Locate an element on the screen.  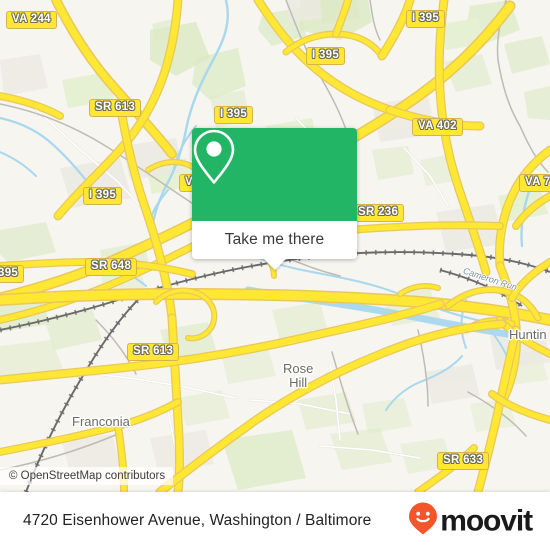
road-shield-sr-613-b: SR 613 is located at coordinates (153, 352).